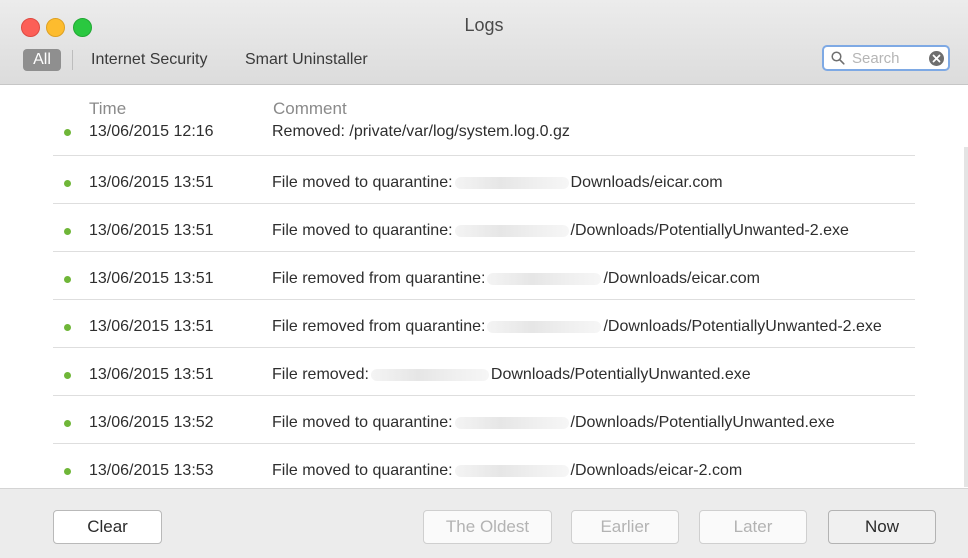  Describe the element at coordinates (936, 58) in the screenshot. I see `clear-search-icon` at that location.